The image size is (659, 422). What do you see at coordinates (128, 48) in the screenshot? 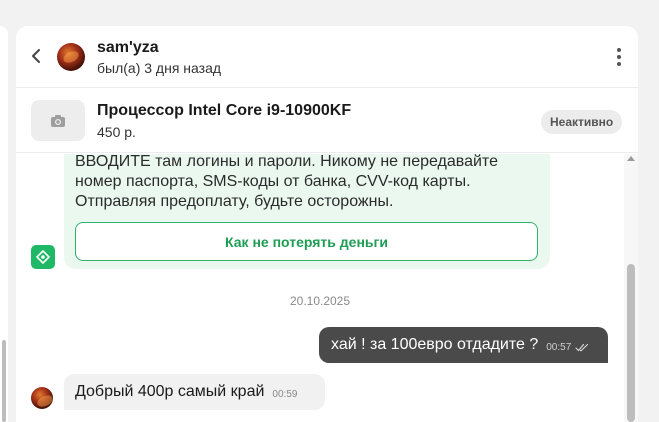
I see `user-name: sam'yza` at bounding box center [128, 48].